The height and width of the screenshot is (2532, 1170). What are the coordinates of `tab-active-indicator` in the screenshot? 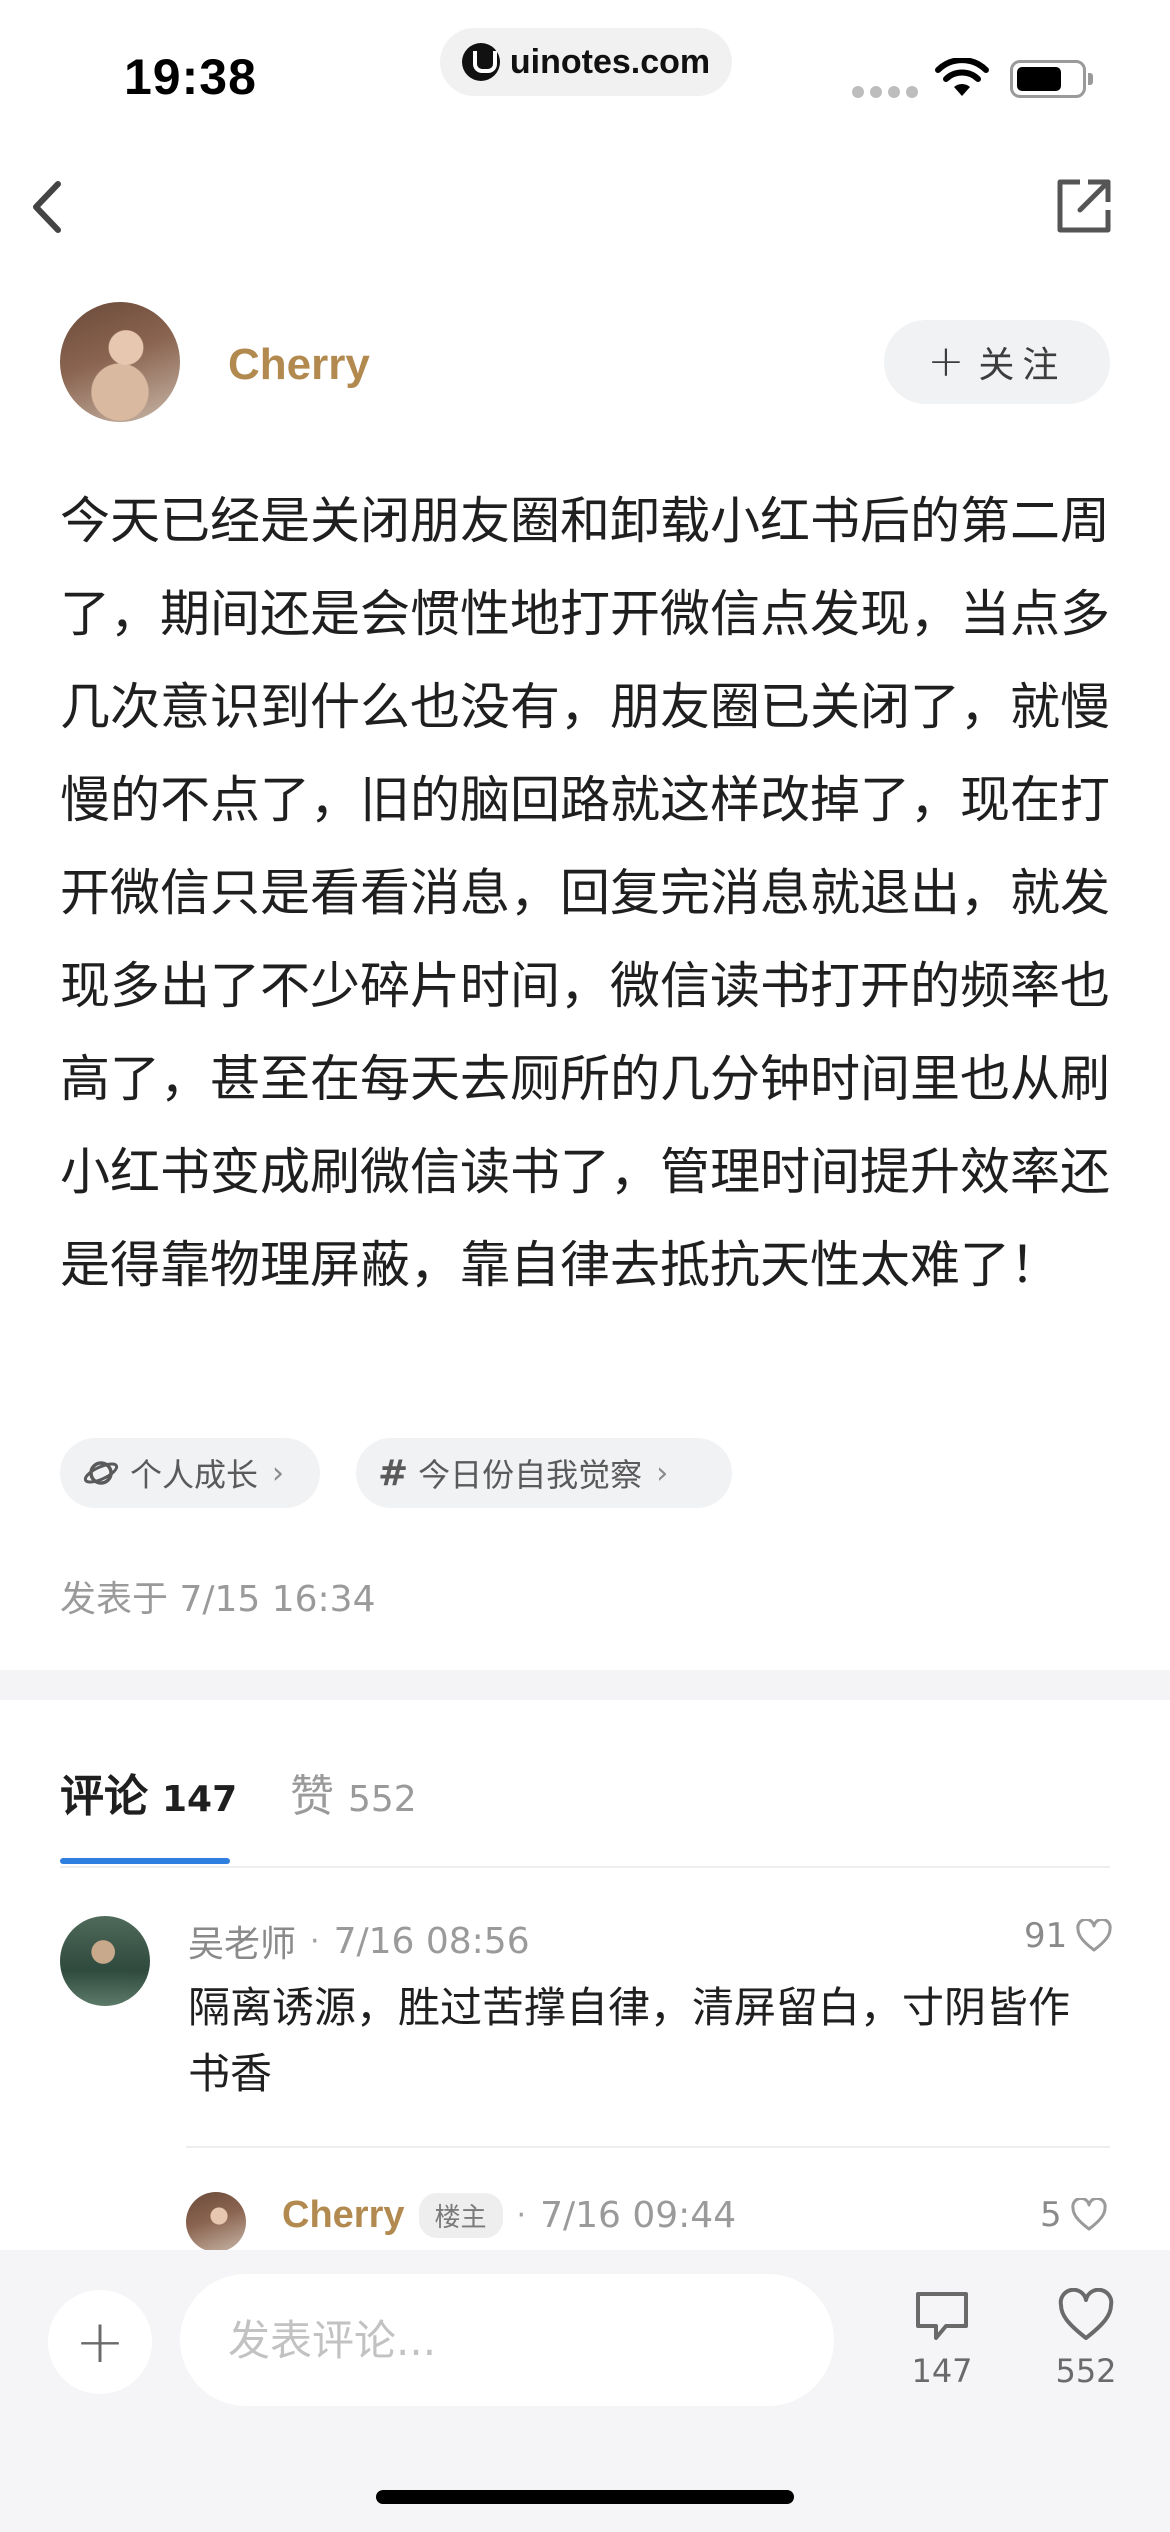 It's located at (145, 1861).